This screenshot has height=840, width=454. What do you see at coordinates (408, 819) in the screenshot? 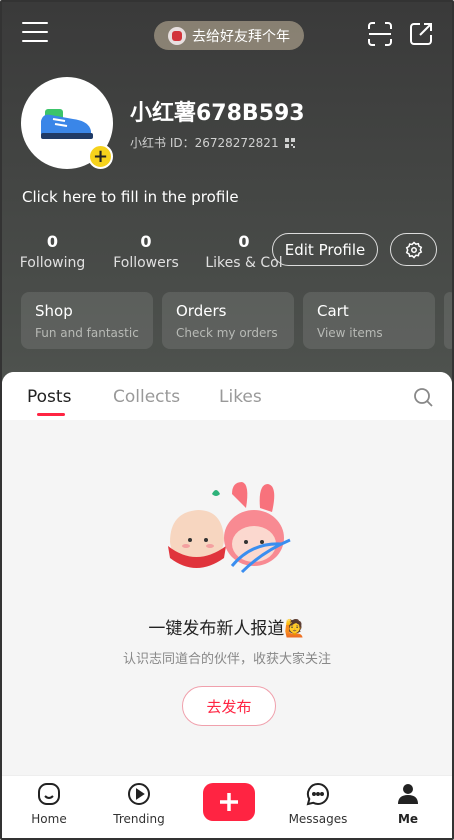
I see `nav-me-label: Me` at bounding box center [408, 819].